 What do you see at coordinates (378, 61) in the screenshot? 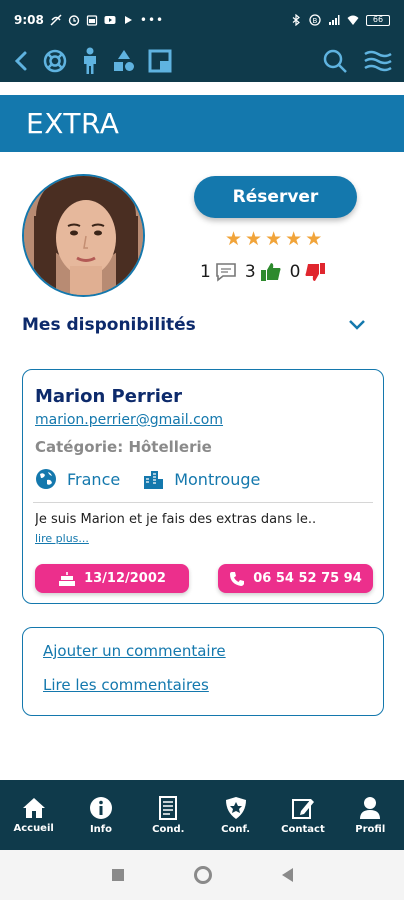
I see `waves-icon` at bounding box center [378, 61].